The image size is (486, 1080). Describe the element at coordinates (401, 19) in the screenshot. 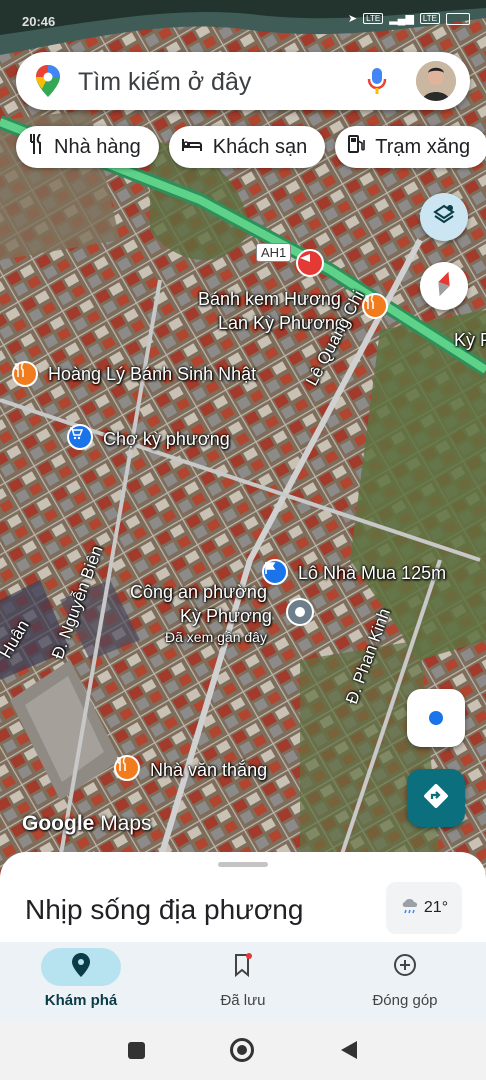

I see `signal-4g-icon: ▂▄▆` at that location.